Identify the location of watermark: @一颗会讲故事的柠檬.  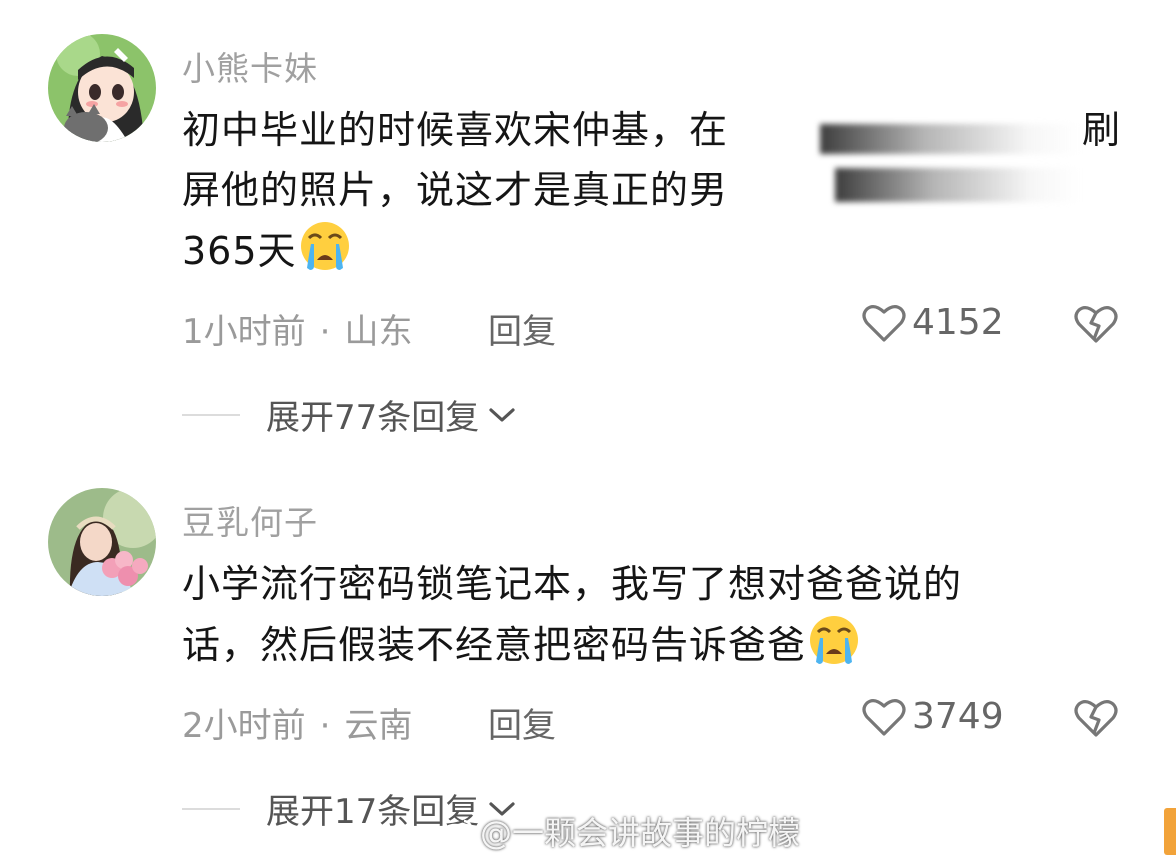
(620, 831).